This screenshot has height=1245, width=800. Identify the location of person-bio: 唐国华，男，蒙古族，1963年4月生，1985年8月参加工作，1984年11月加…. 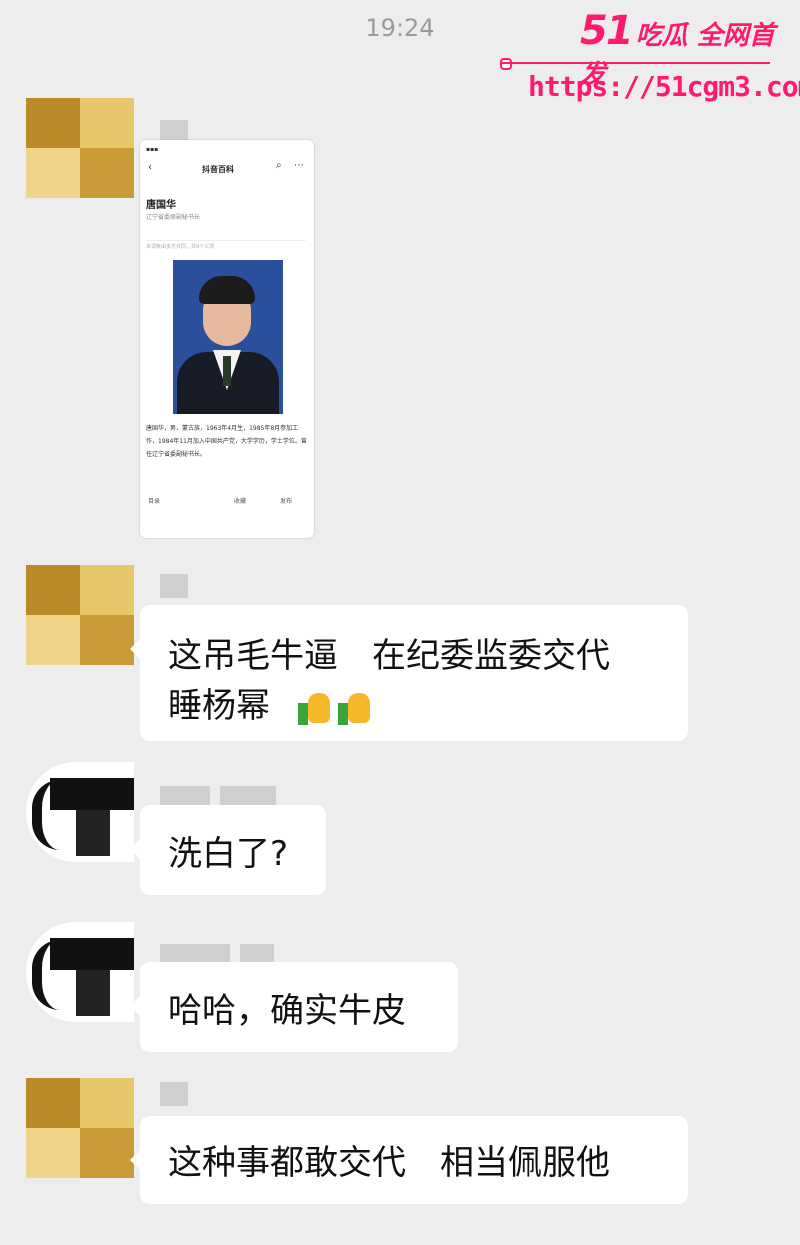
(226, 441).